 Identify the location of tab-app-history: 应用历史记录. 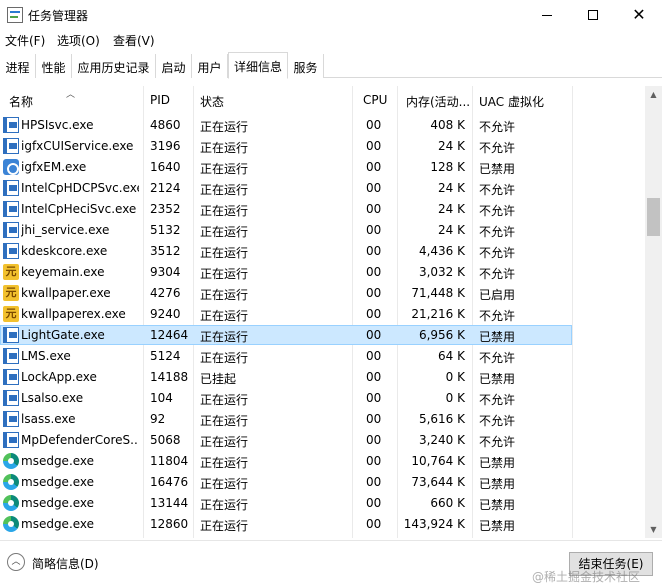
(114, 66).